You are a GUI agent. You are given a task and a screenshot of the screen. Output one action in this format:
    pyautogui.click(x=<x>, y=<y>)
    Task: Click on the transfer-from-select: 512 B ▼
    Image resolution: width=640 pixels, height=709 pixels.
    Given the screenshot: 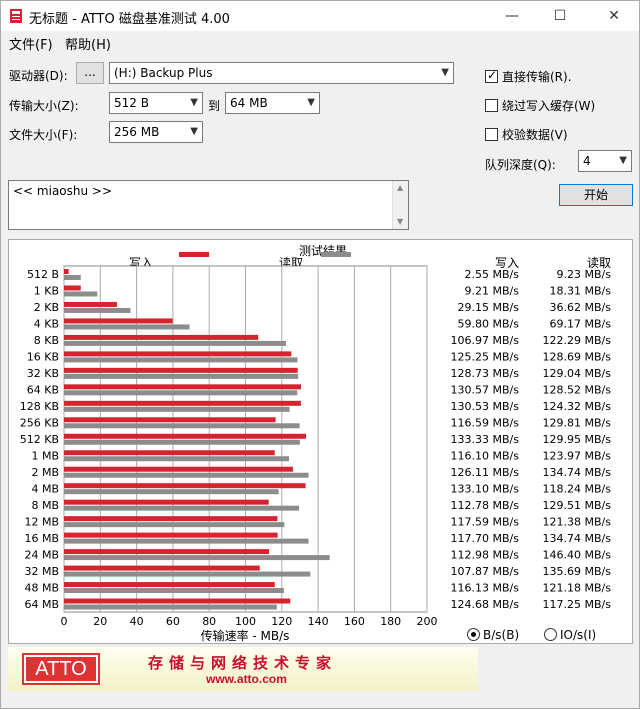 What is the action you would take?
    pyautogui.click(x=156, y=103)
    